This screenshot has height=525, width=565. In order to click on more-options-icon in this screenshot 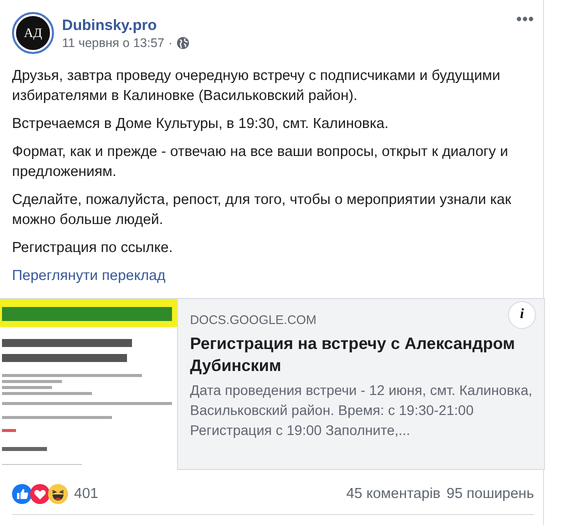, I will do `click(525, 19)`.